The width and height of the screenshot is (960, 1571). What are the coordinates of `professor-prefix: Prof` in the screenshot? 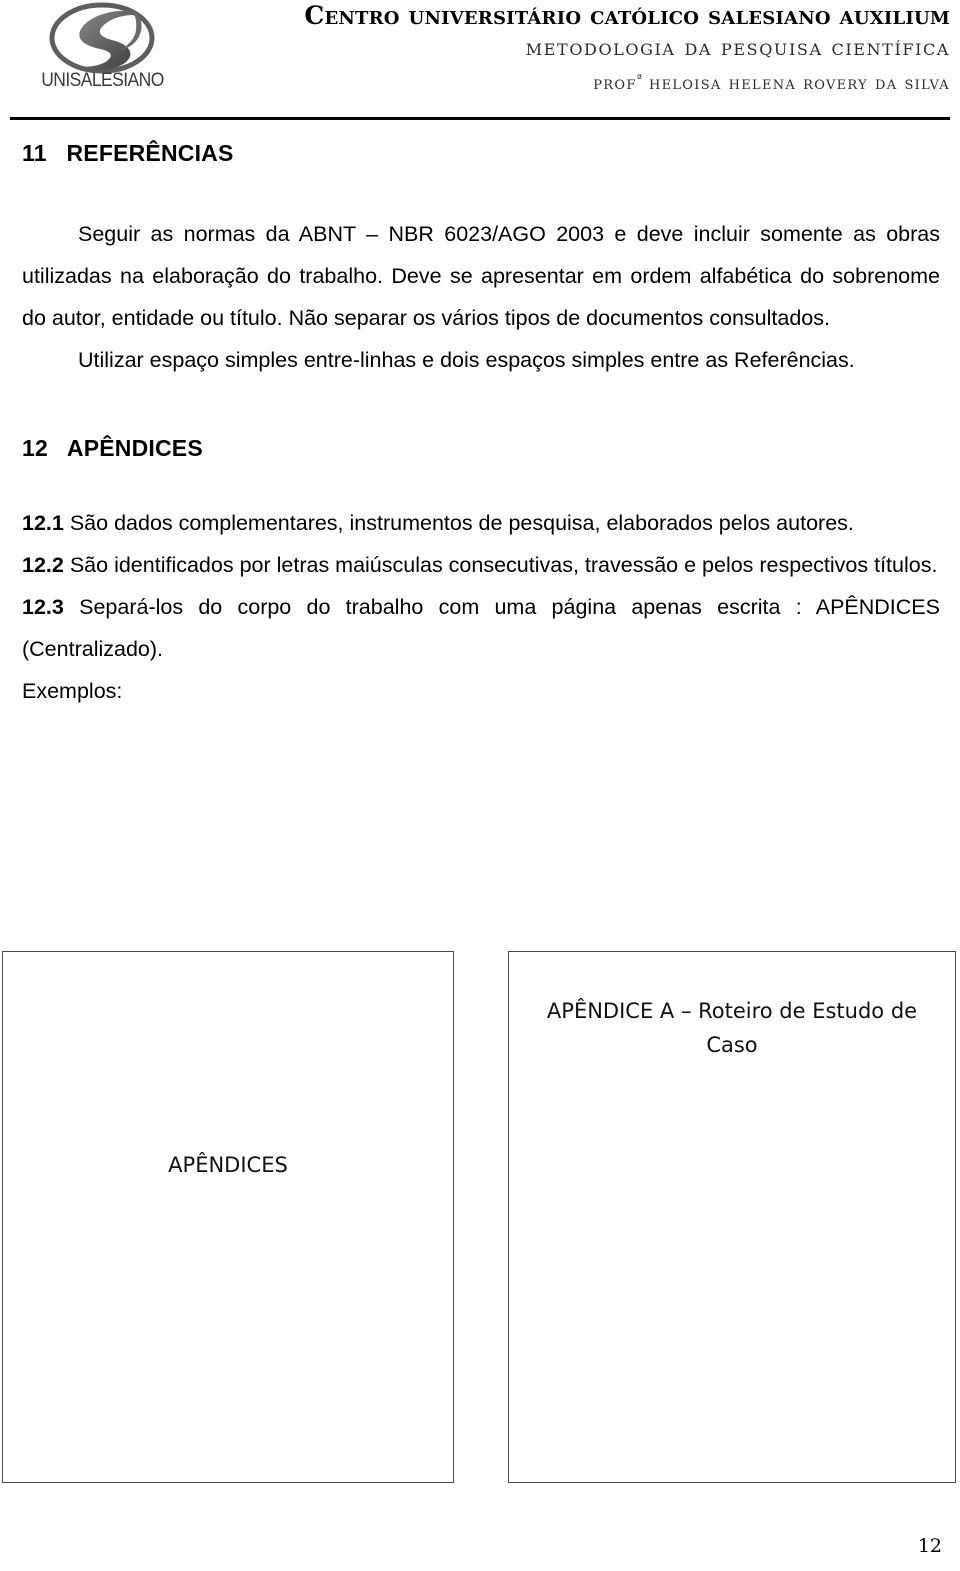 It's located at (615, 83).